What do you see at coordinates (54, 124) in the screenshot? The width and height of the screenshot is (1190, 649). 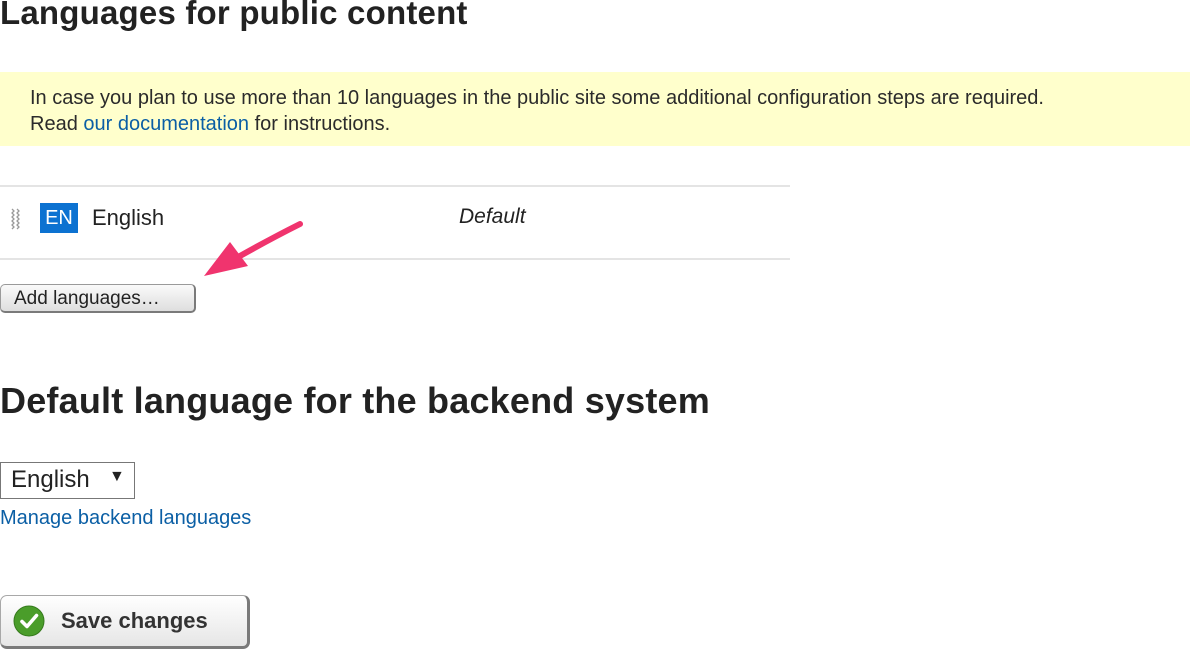 I see `notice-read-text: Read` at bounding box center [54, 124].